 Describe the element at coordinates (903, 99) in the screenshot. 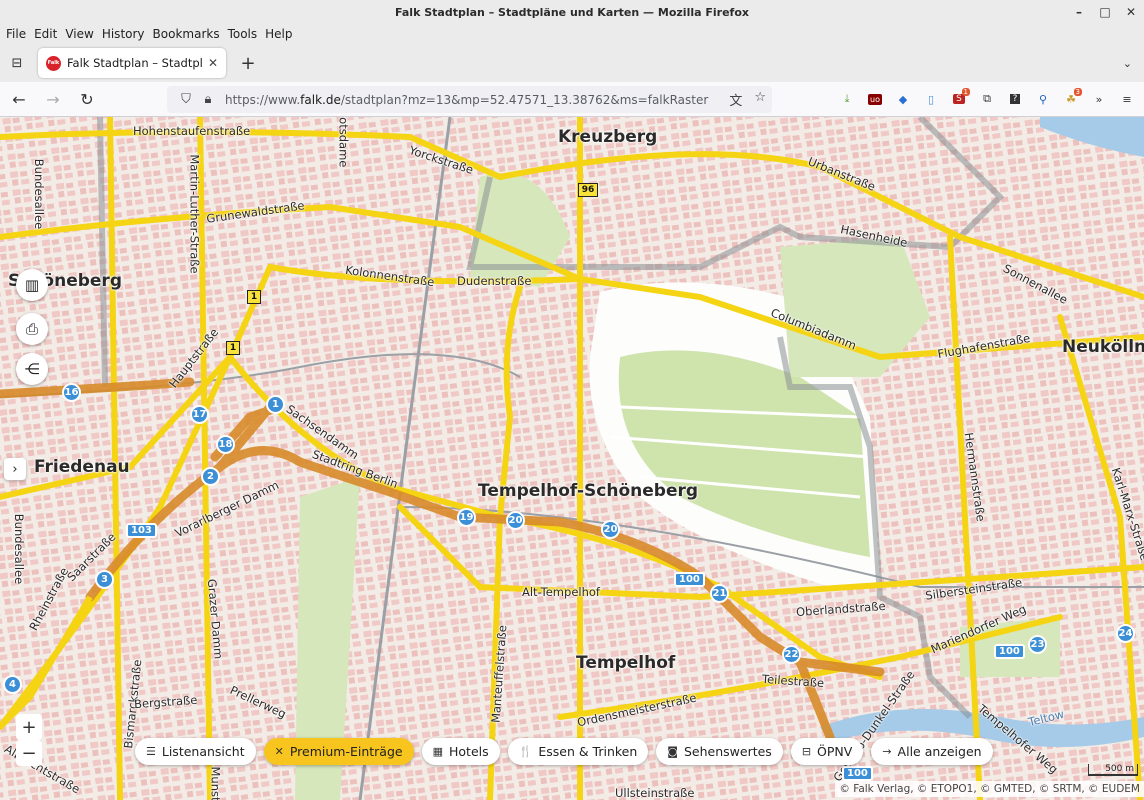

I see `extension-kite-icon: ◆` at that location.